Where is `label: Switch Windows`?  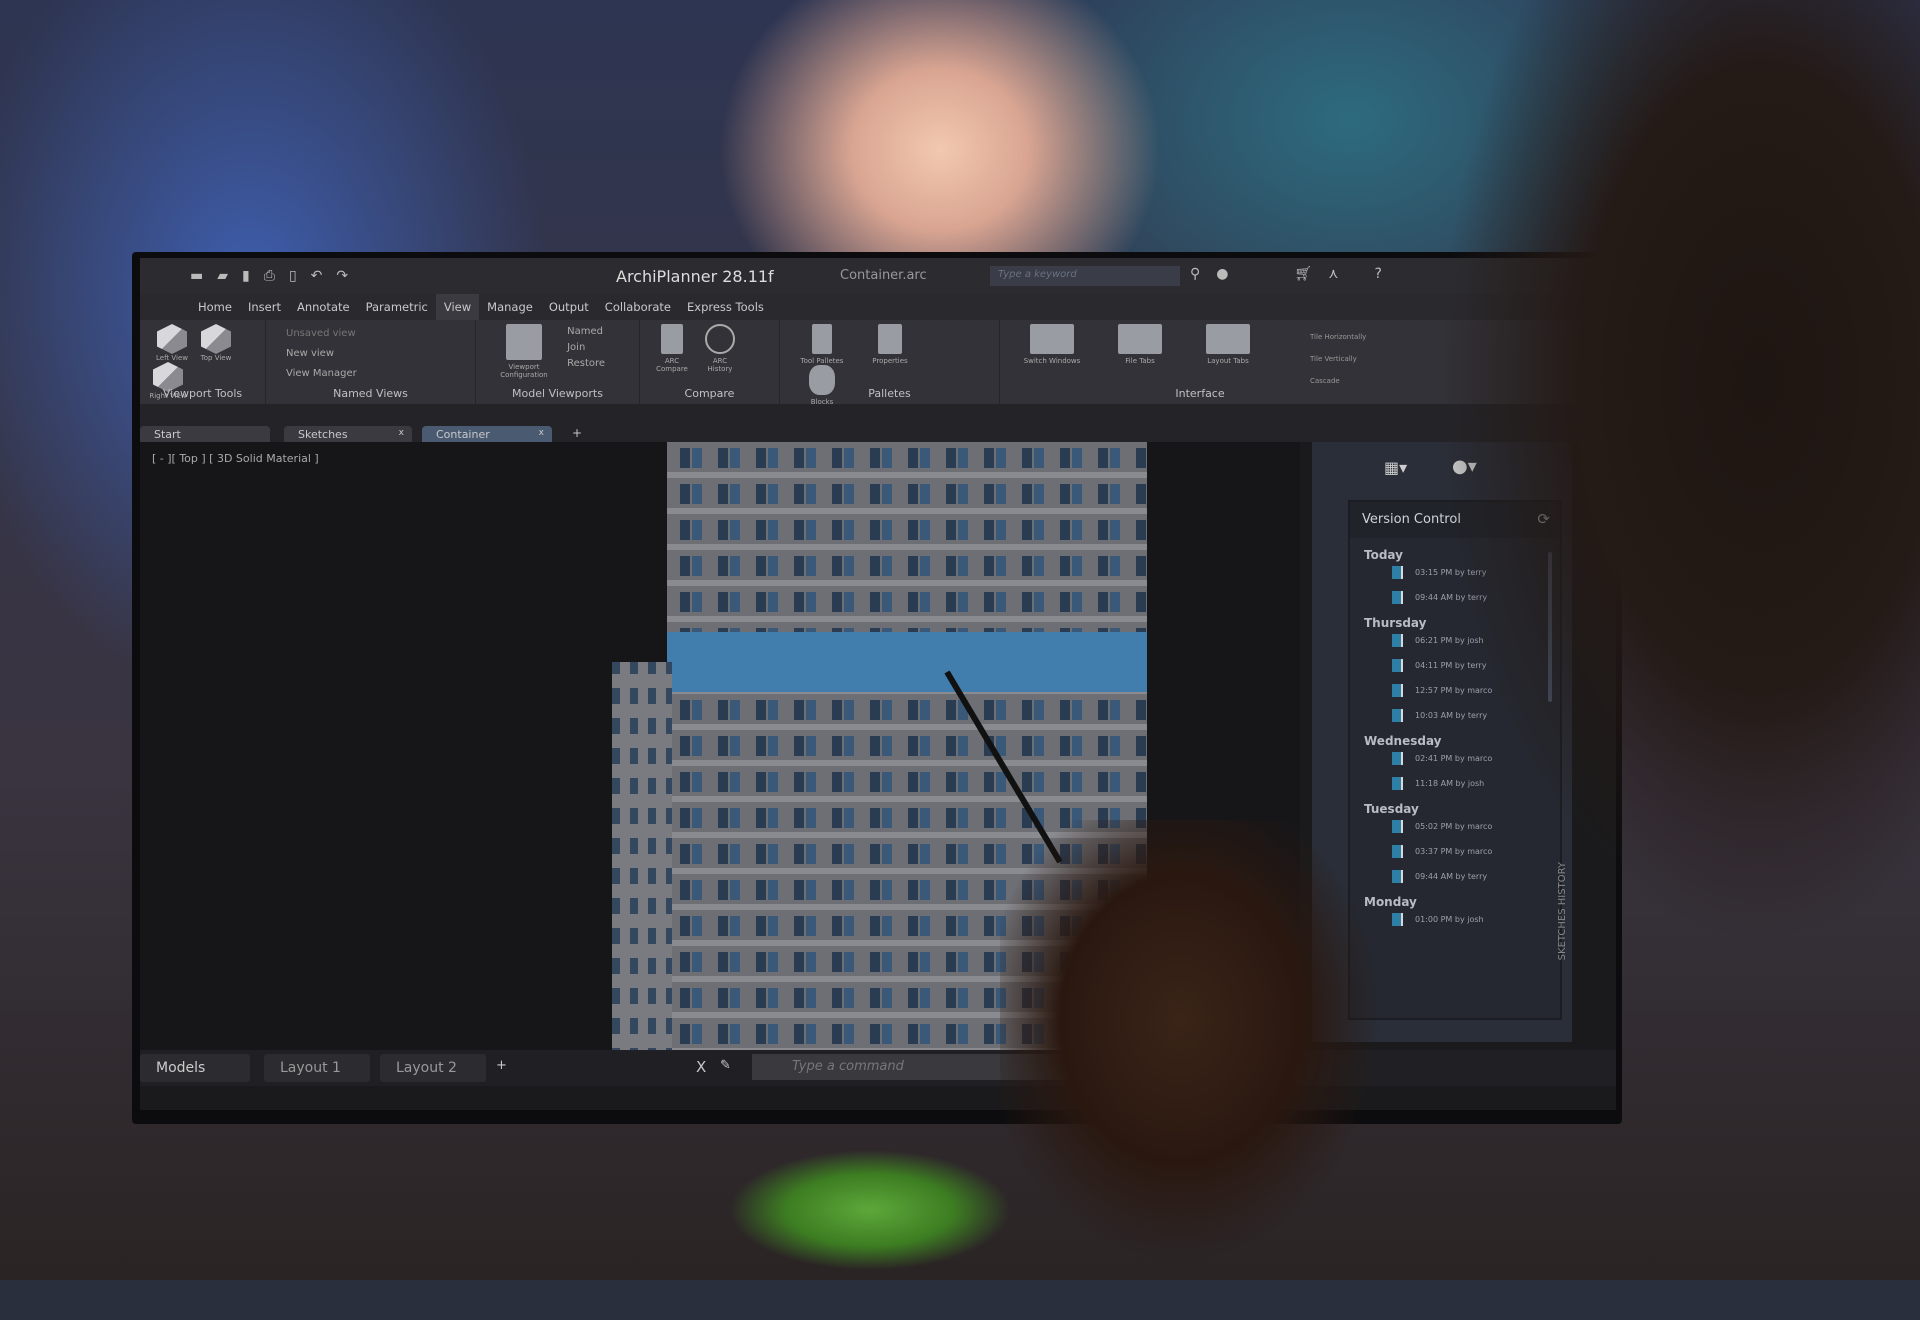 label: Switch Windows is located at coordinates (1052, 361).